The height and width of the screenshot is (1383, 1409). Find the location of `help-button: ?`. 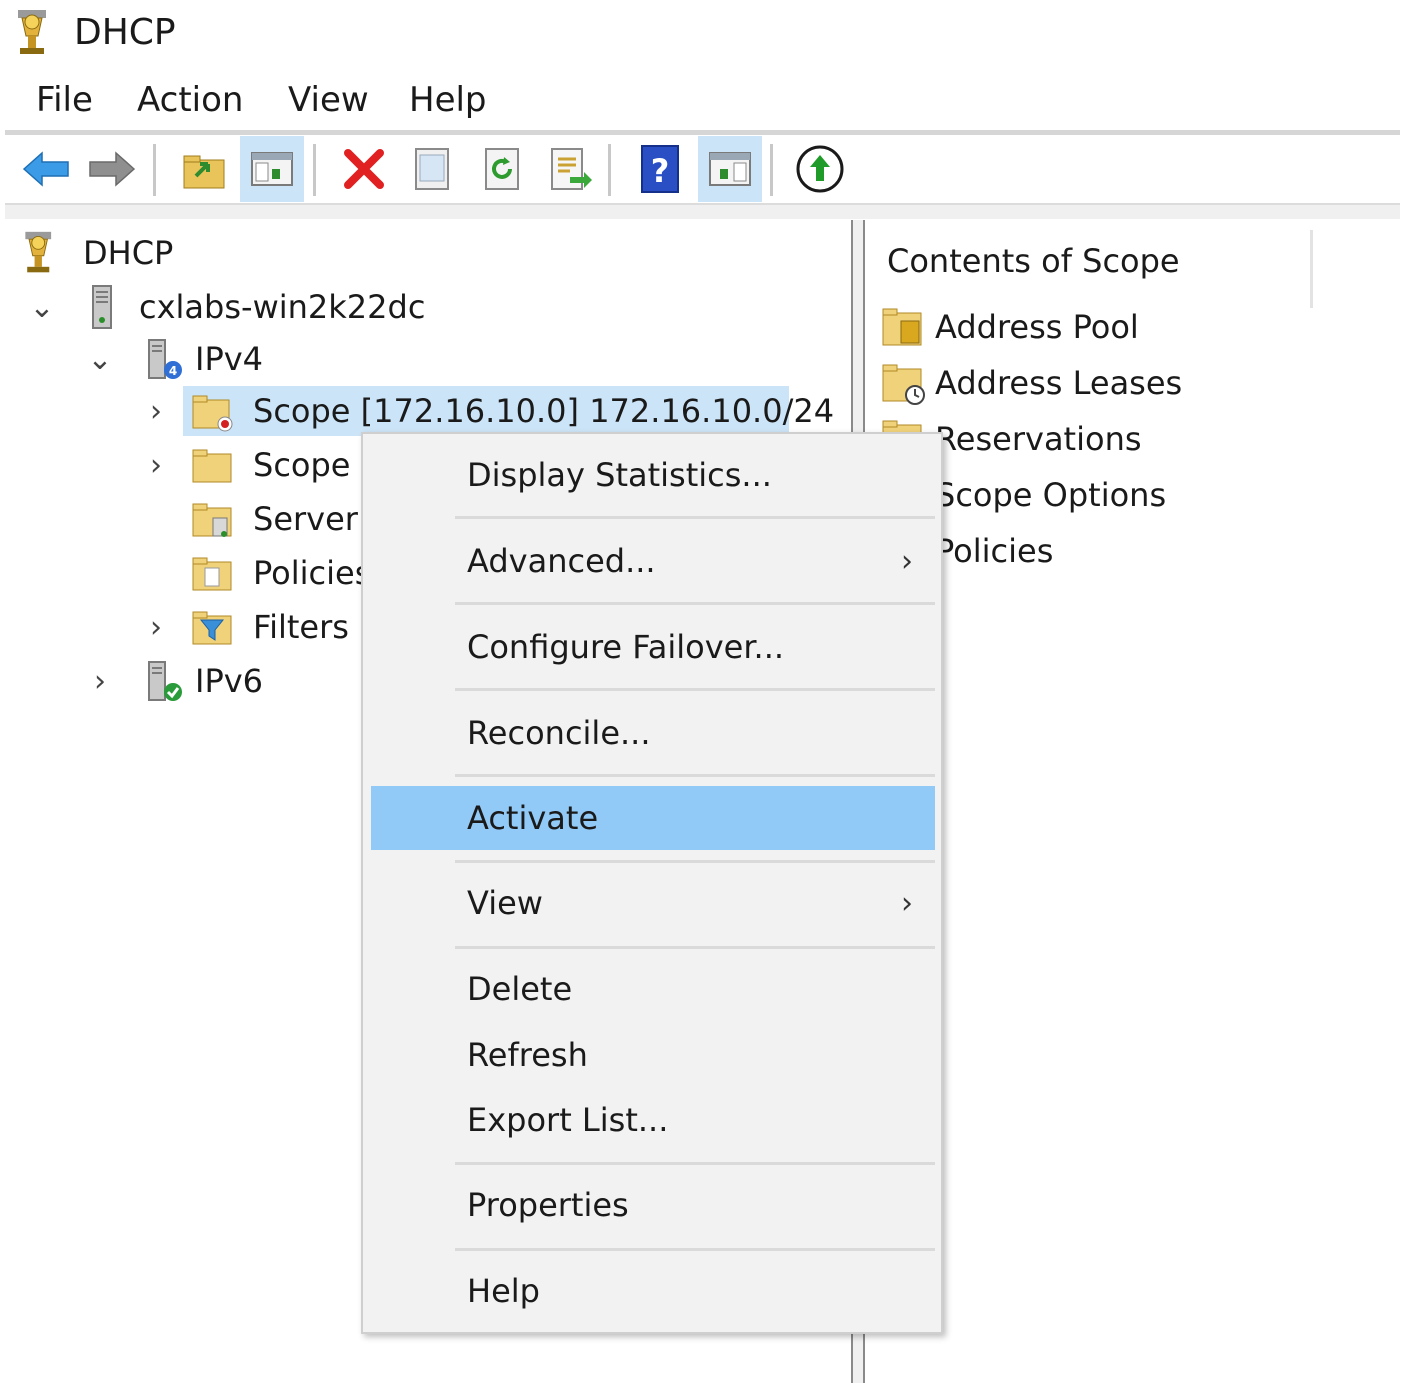

help-button: ? is located at coordinates (660, 169).